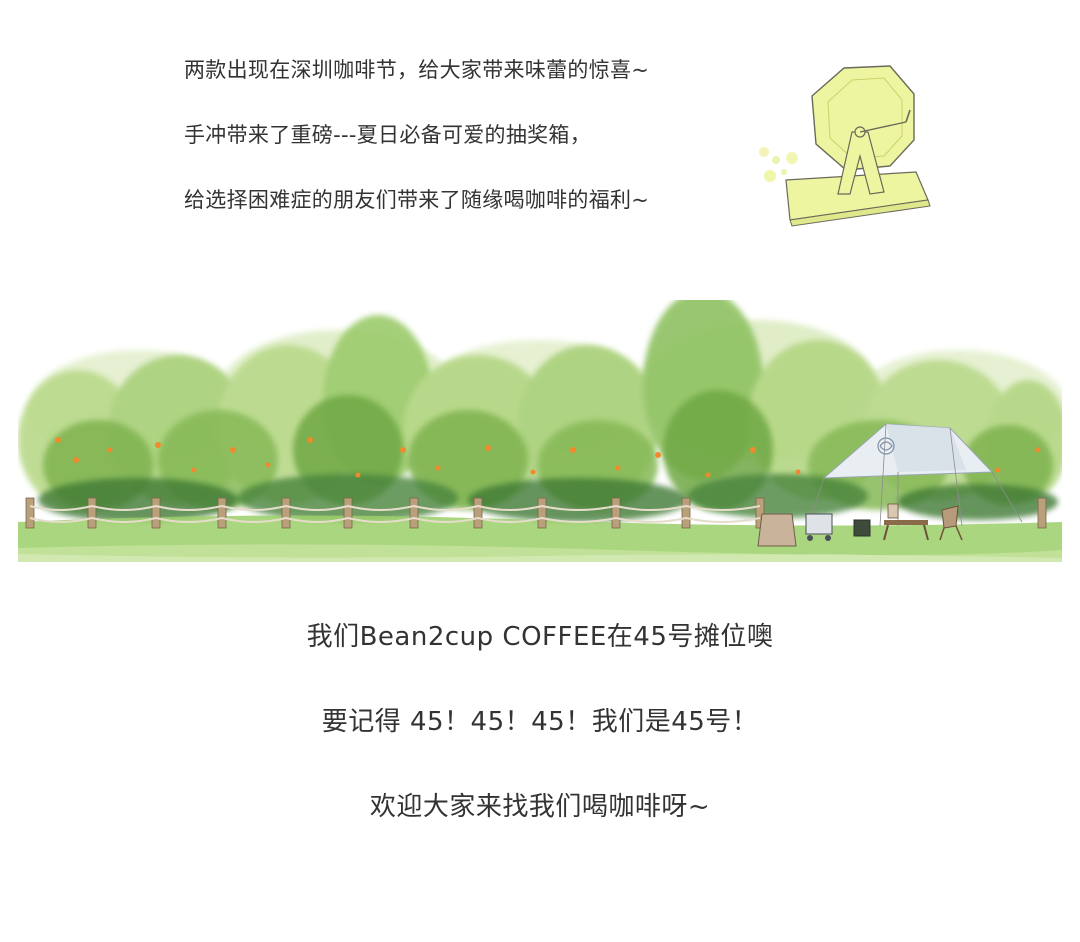 Image resolution: width=1080 pixels, height=942 pixels. I want to click on intro-line-2: 手冲带来了重磅---夏日必备可爱的抽奖箱，, so click(388, 135).